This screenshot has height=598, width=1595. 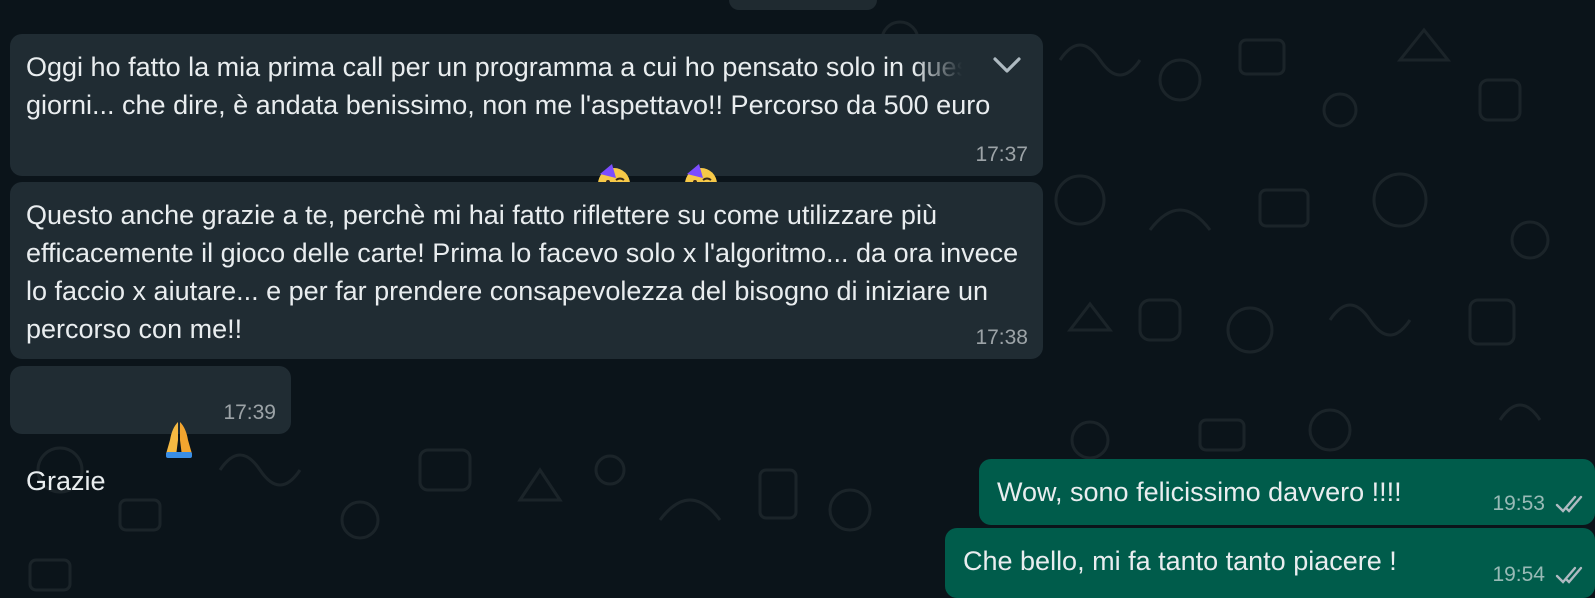 What do you see at coordinates (249, 412) in the screenshot?
I see `message-timestamp: 17:39` at bounding box center [249, 412].